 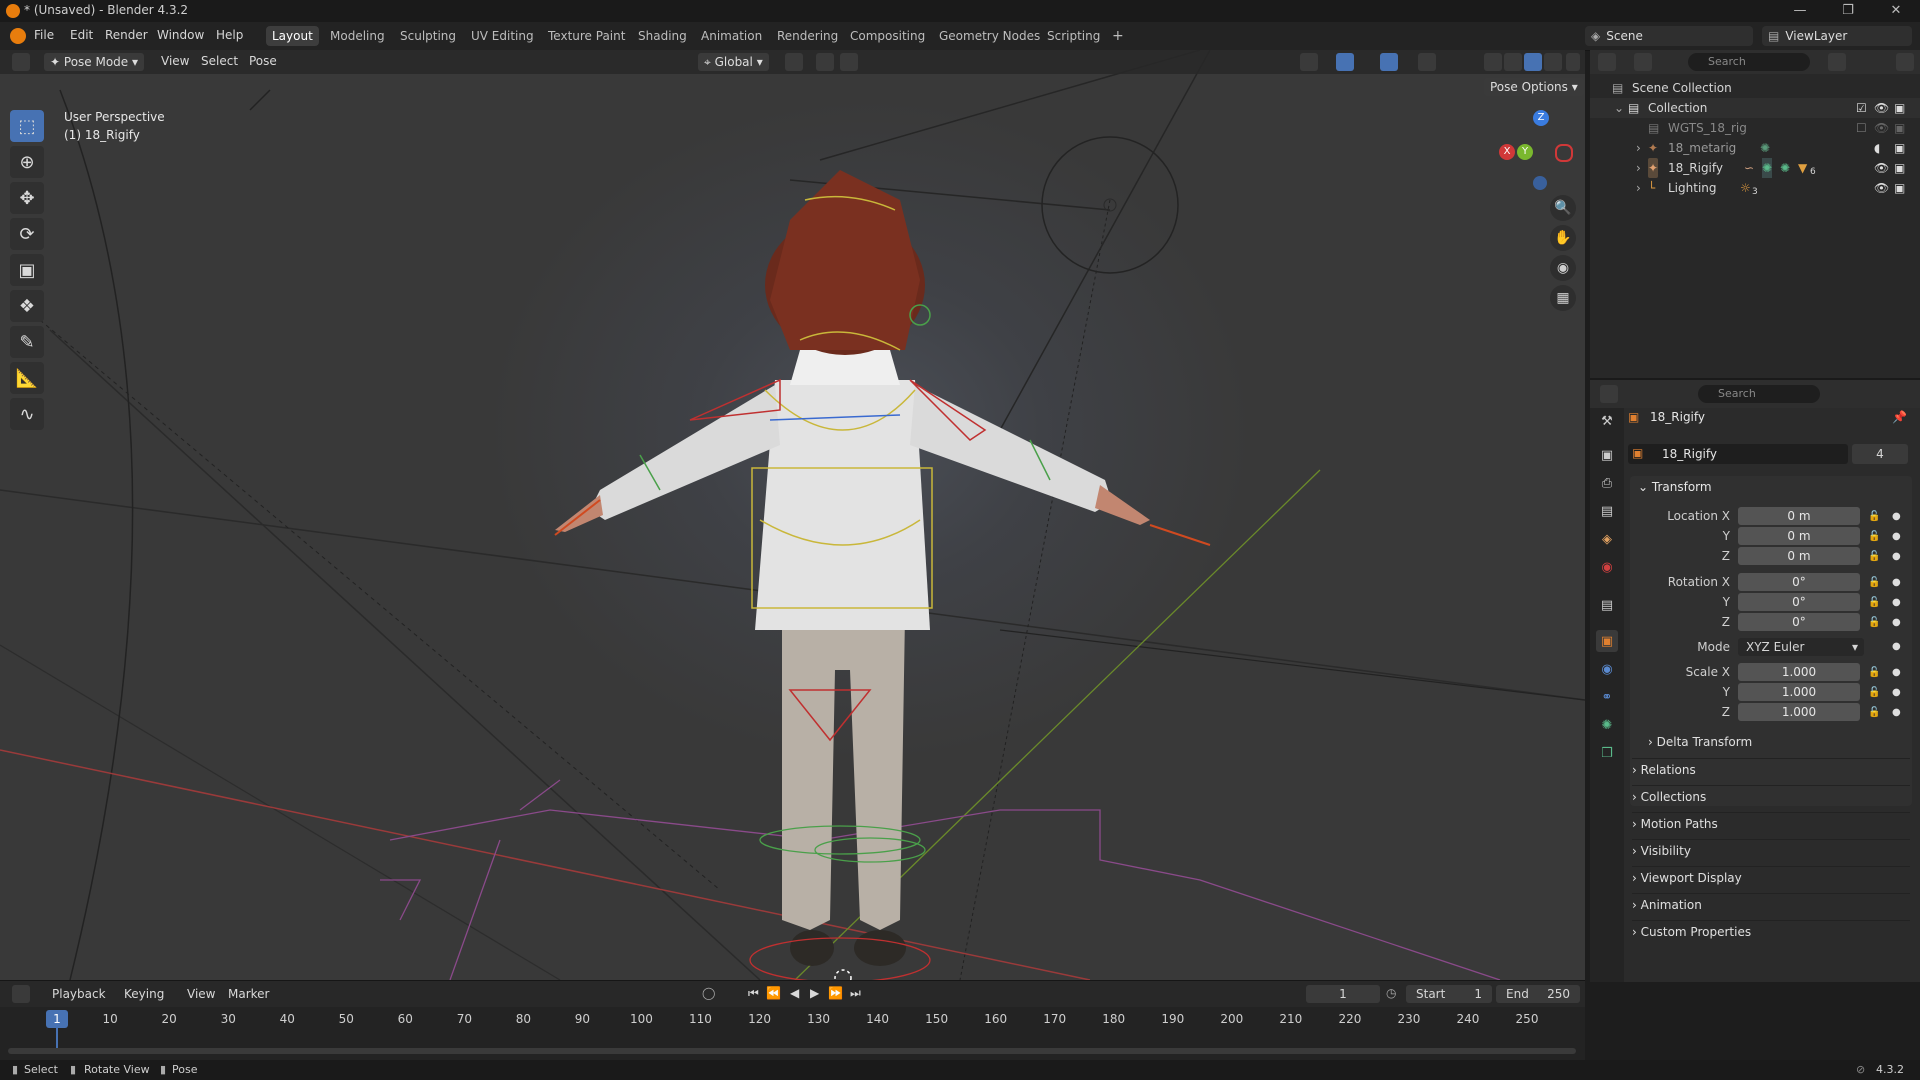 I want to click on gizmo-x-axis: X, so click(x=1507, y=152).